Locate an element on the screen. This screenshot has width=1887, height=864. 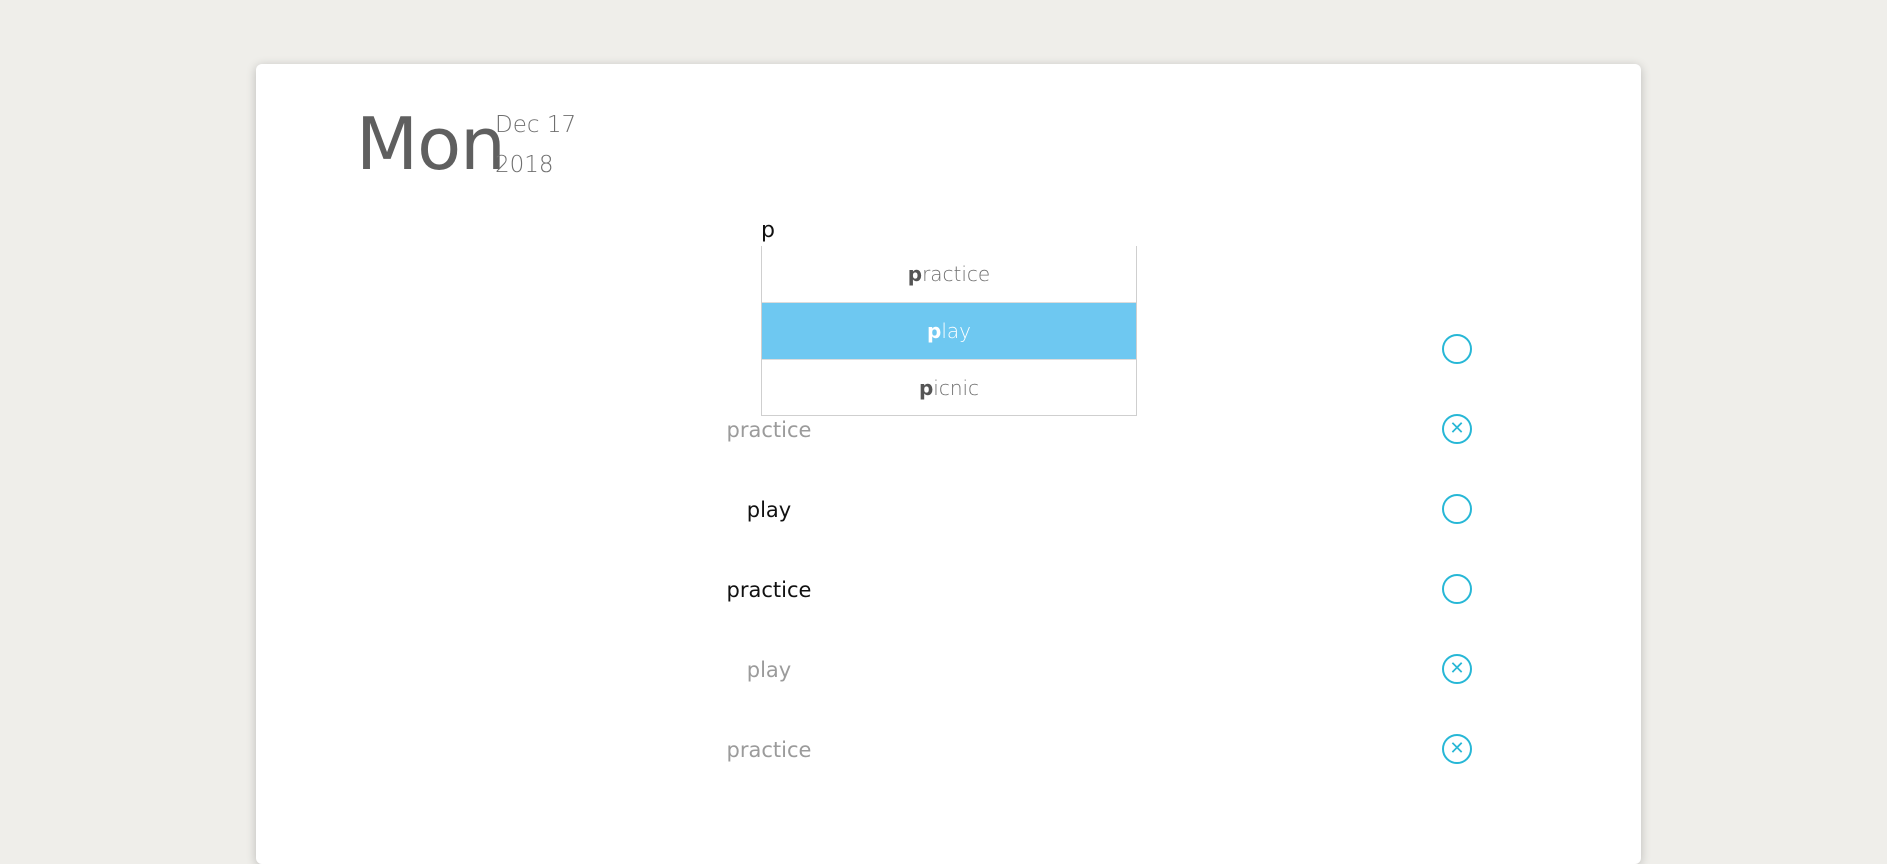
task-row: play is located at coordinates (948, 512).